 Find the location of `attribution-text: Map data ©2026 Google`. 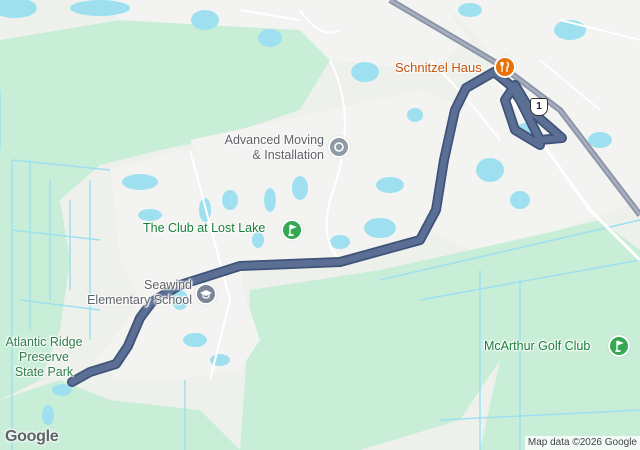

attribution-text: Map data ©2026 Google is located at coordinates (582, 442).